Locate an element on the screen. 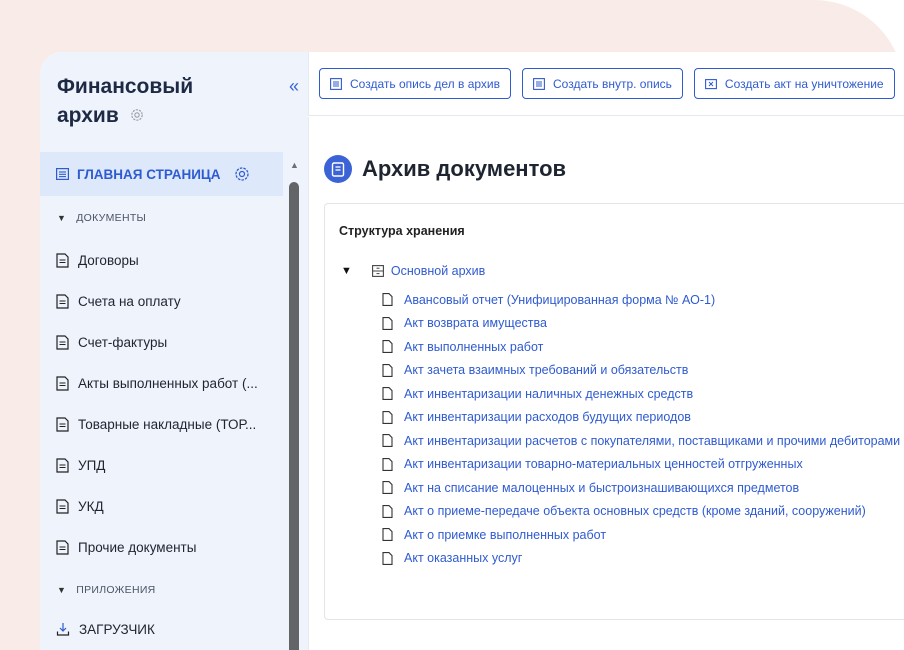  sidebar-item-invoices-payment: Счета на оплату is located at coordinates (161, 301).